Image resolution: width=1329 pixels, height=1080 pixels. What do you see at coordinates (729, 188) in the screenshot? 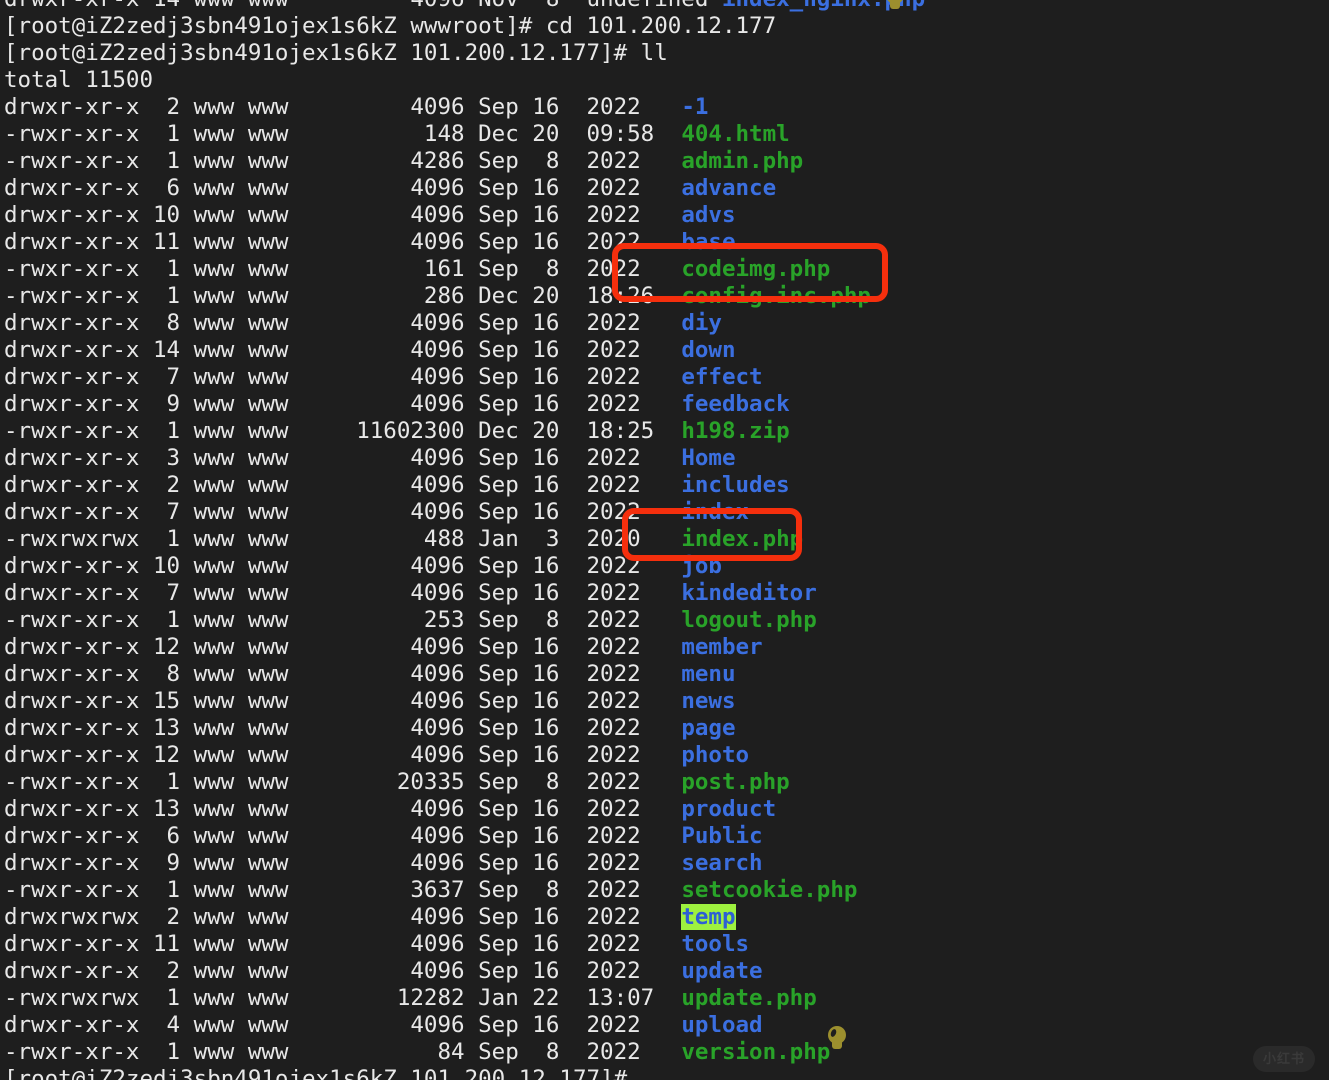
I see `file-name: advance` at bounding box center [729, 188].